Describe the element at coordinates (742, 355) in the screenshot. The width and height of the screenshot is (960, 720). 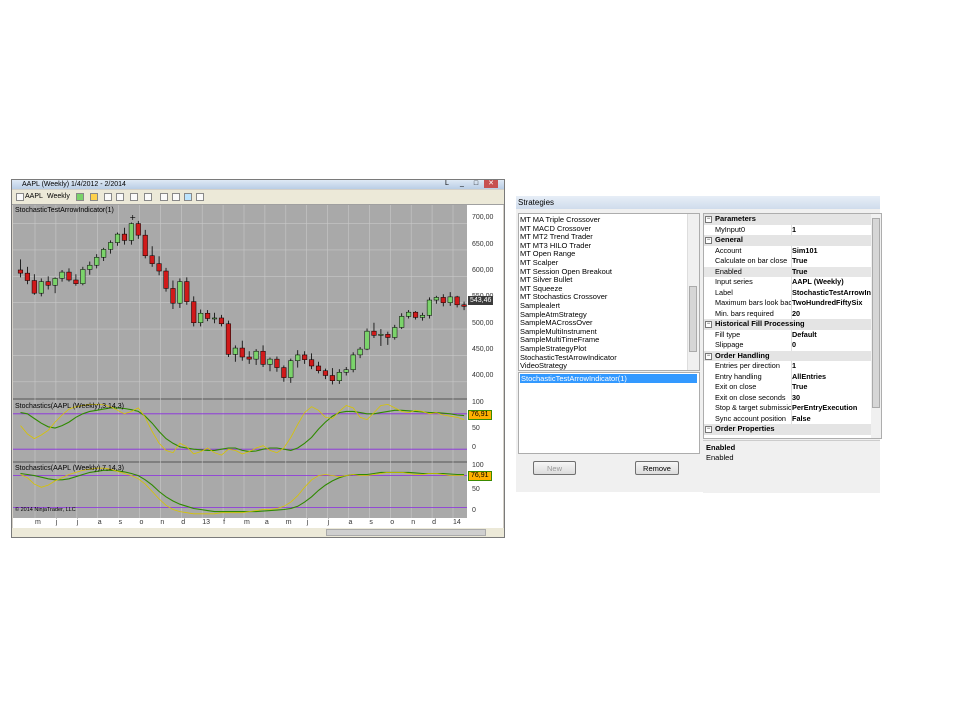
I see `category-label: Order Handling` at that location.